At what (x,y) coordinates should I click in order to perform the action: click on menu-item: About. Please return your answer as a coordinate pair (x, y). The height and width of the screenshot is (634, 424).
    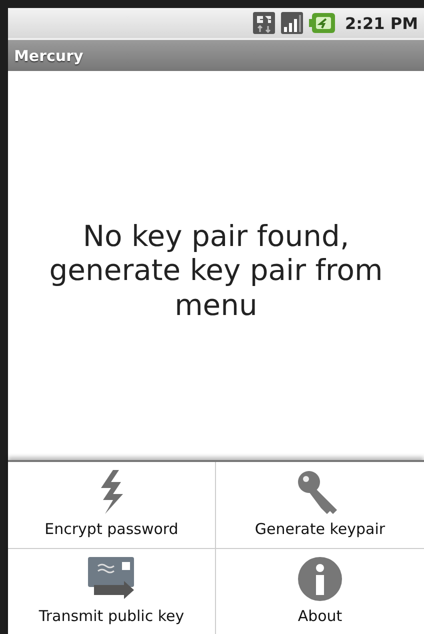
    Looking at the image, I should click on (320, 591).